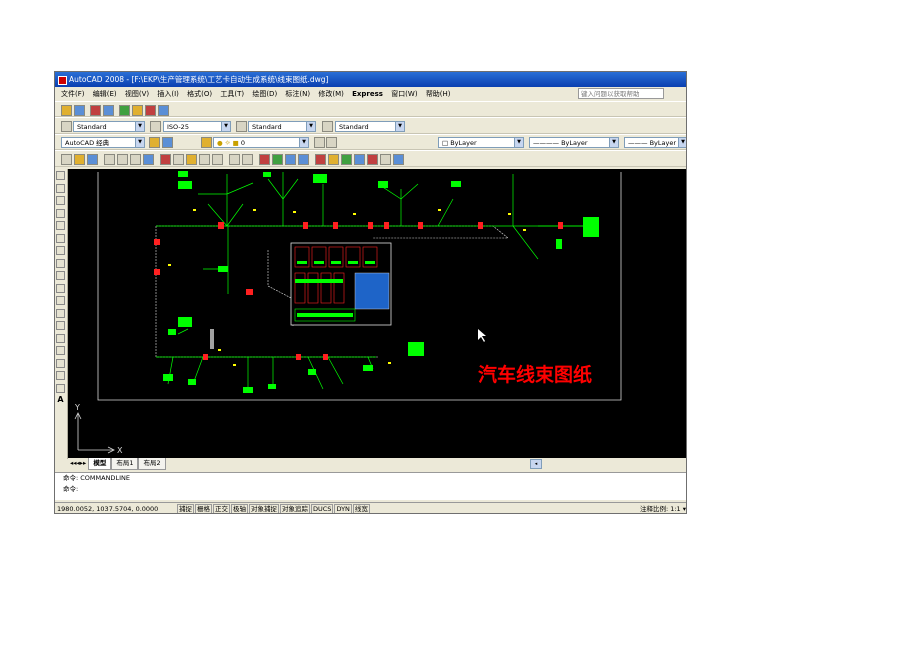 This screenshot has height=651, width=920. What do you see at coordinates (79, 159) in the screenshot?
I see `open-file-icon` at bounding box center [79, 159].